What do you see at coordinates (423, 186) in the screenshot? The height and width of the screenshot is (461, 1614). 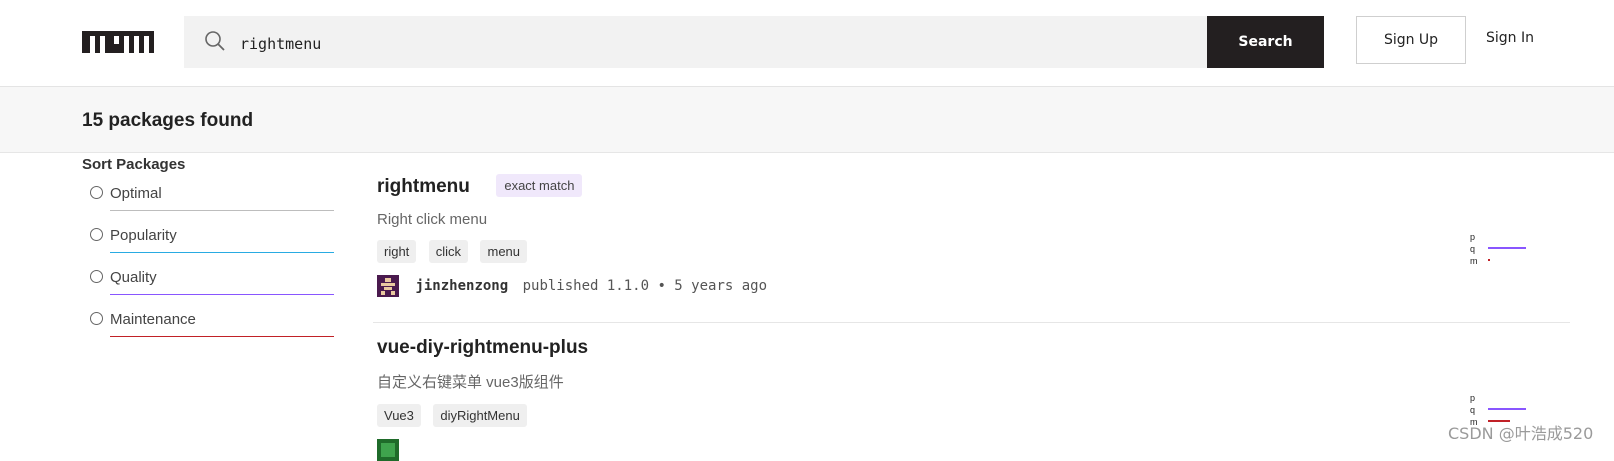 I see `package-name-link: rightmenu` at bounding box center [423, 186].